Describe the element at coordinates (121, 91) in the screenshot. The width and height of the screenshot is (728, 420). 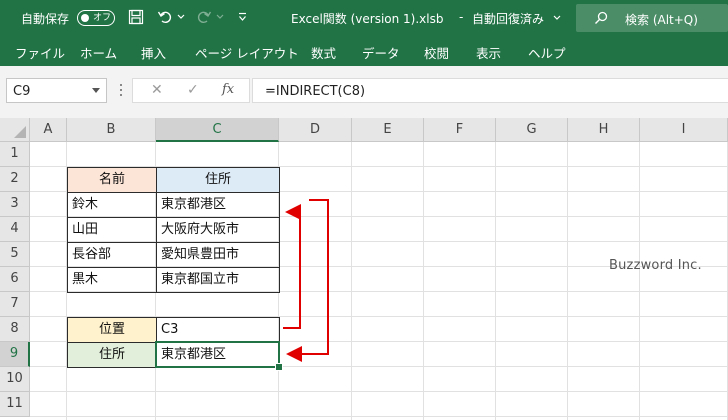
I see `formula-bar-resize-handle` at that location.